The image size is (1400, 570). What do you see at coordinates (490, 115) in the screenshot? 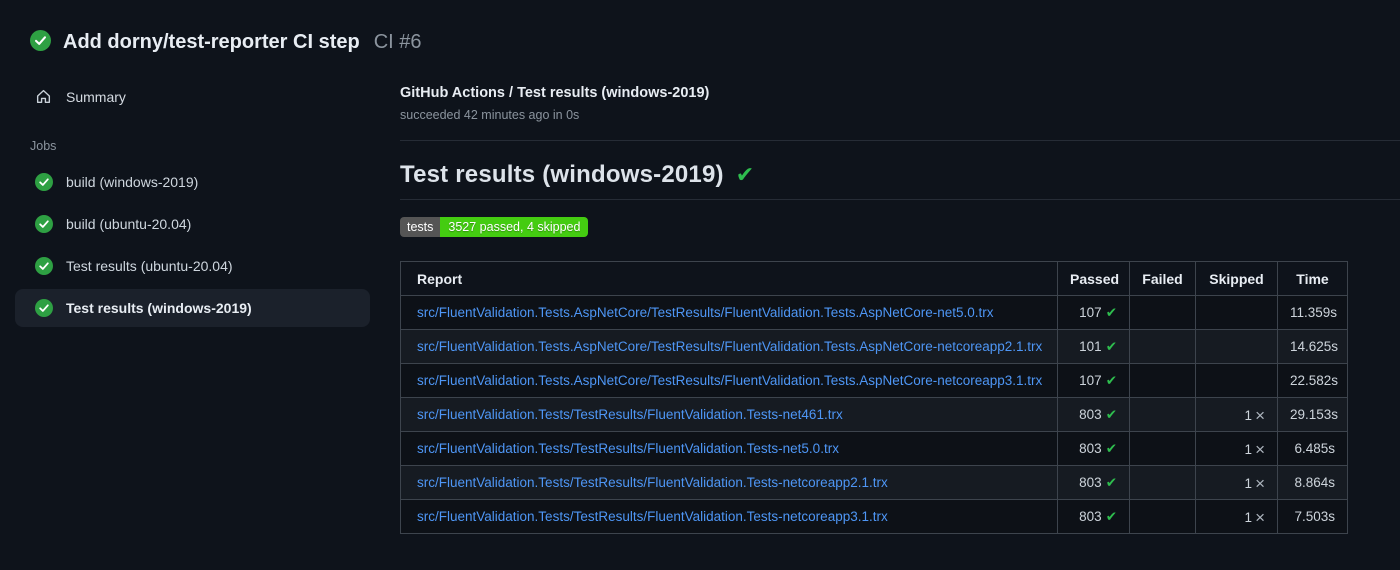
I see `job-status-line: succeeded 42 minutes ago in 0s` at bounding box center [490, 115].